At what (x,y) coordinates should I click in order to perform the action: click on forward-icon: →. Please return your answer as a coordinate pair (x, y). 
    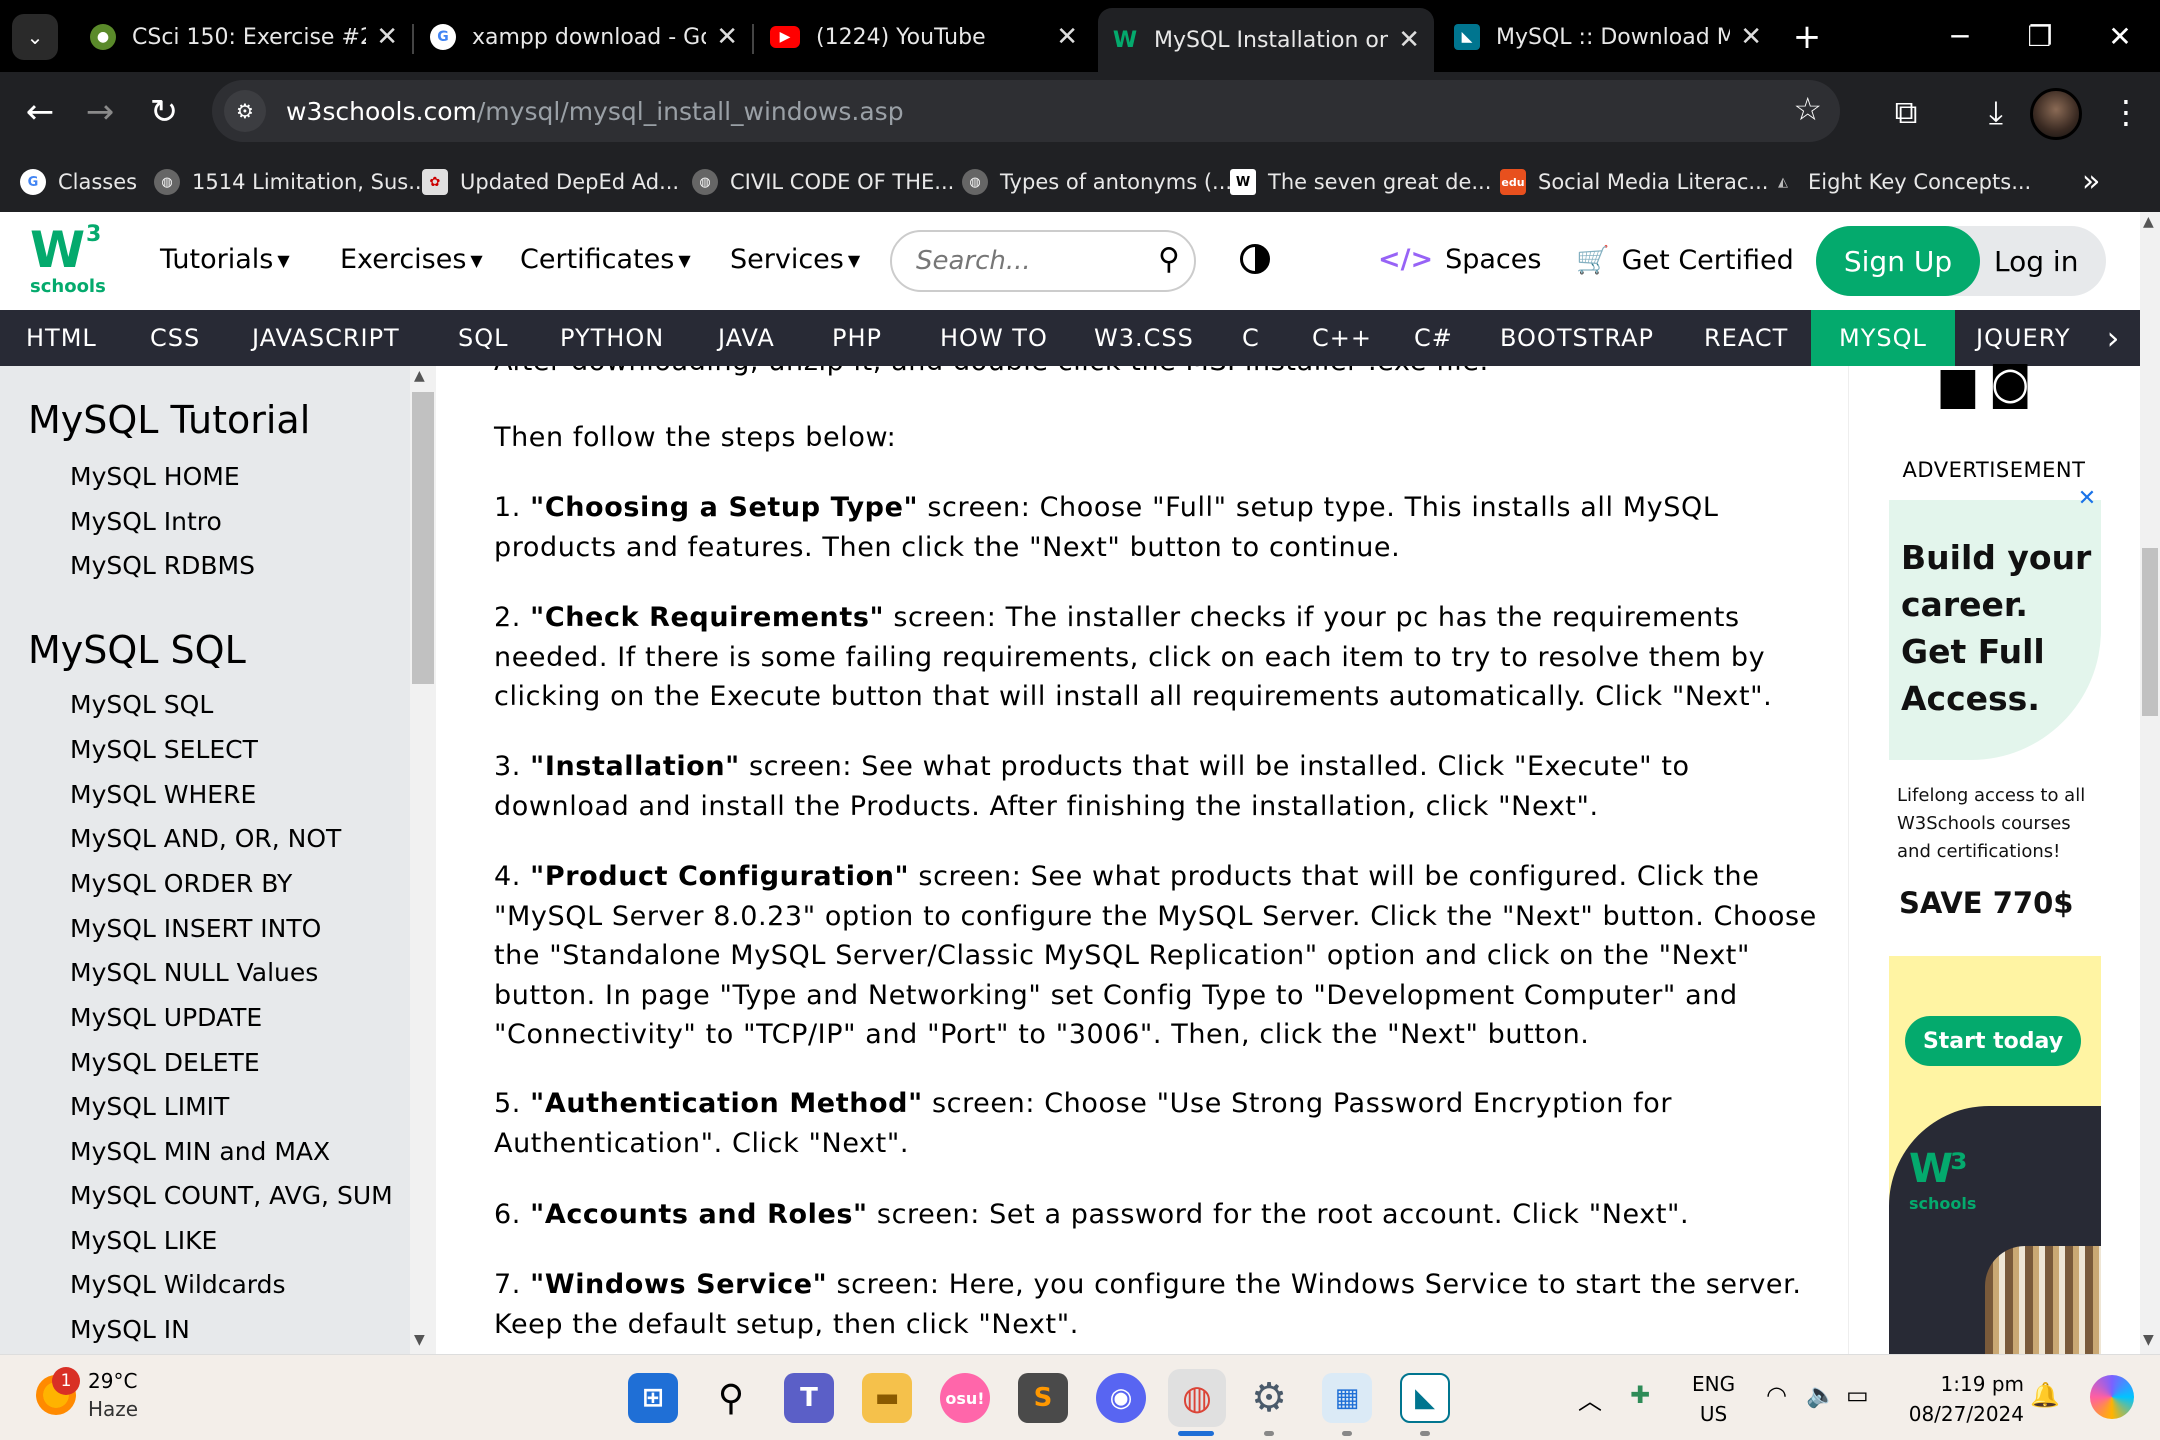
    Looking at the image, I should click on (100, 112).